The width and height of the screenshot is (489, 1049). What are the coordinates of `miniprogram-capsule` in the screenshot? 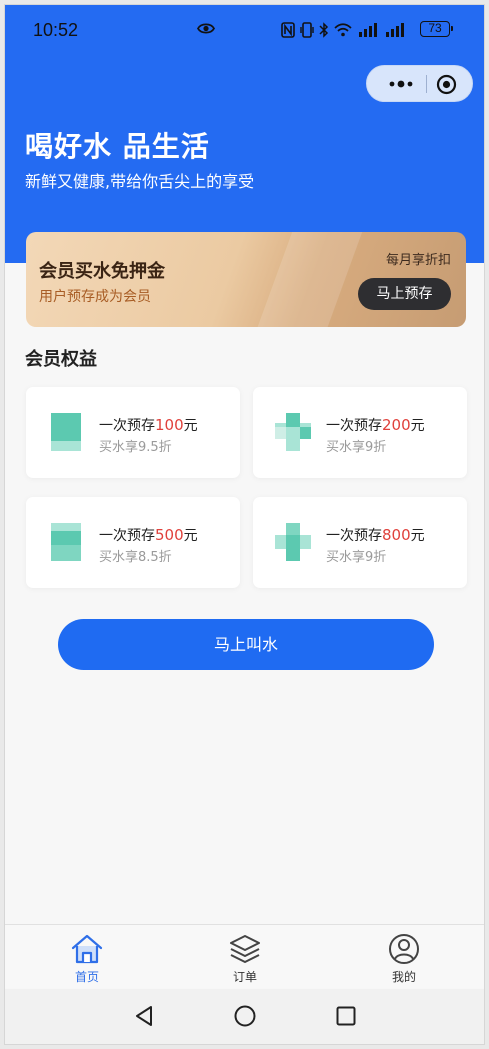 It's located at (419, 83).